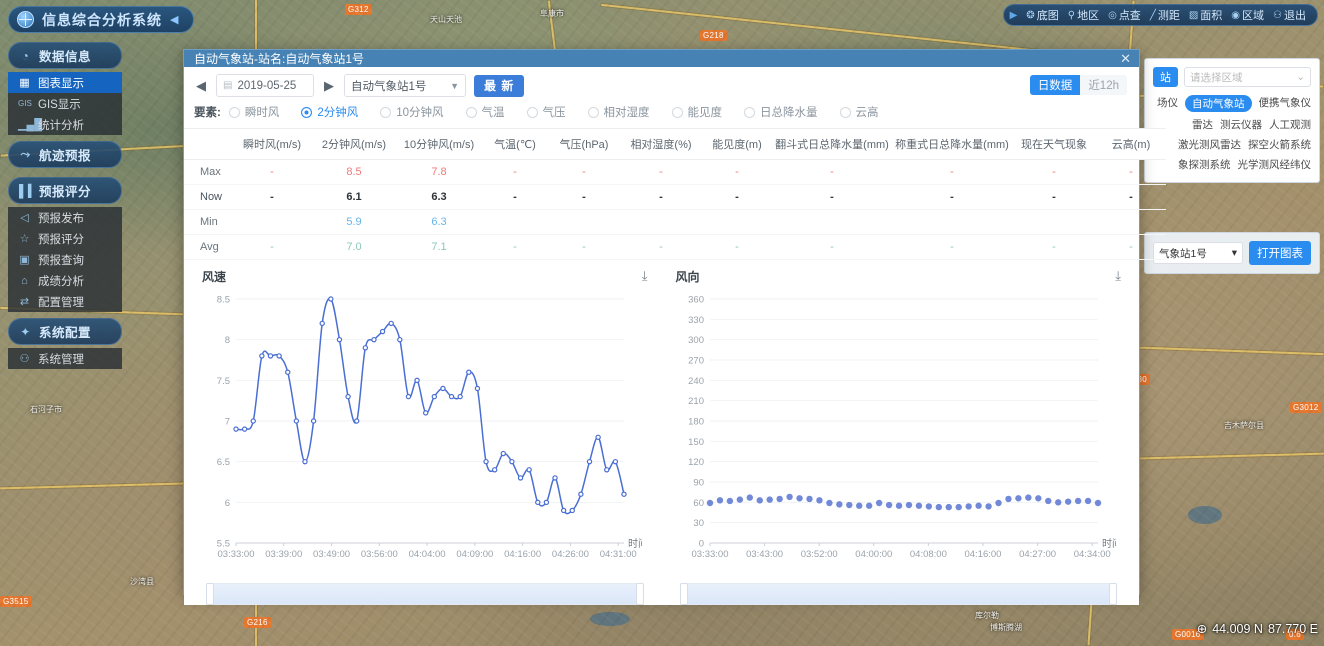 This screenshot has height=646, width=1324. I want to click on sidebar-group-data-info: ◔ 数据信息, so click(65, 55).